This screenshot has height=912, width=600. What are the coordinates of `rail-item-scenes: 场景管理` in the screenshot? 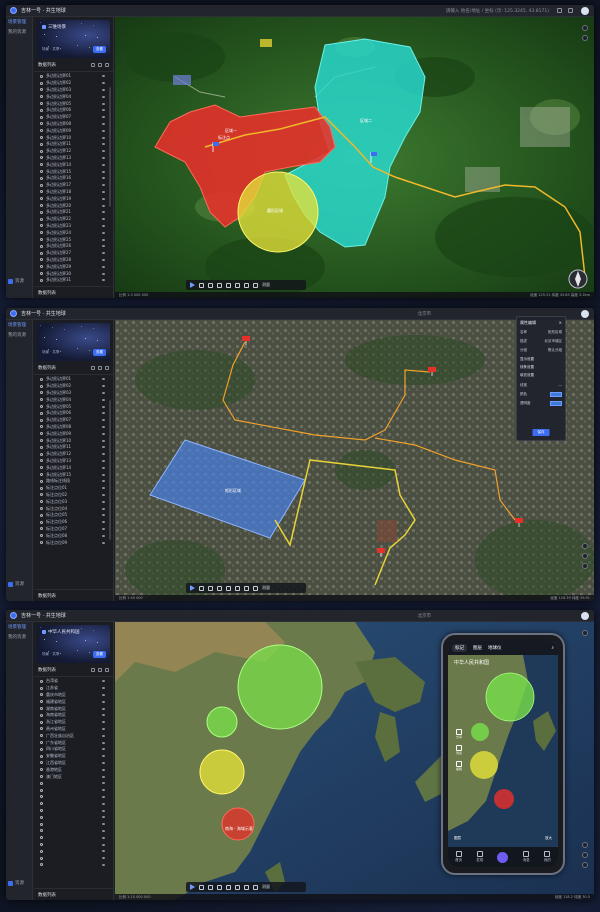 It's located at (19, 325).